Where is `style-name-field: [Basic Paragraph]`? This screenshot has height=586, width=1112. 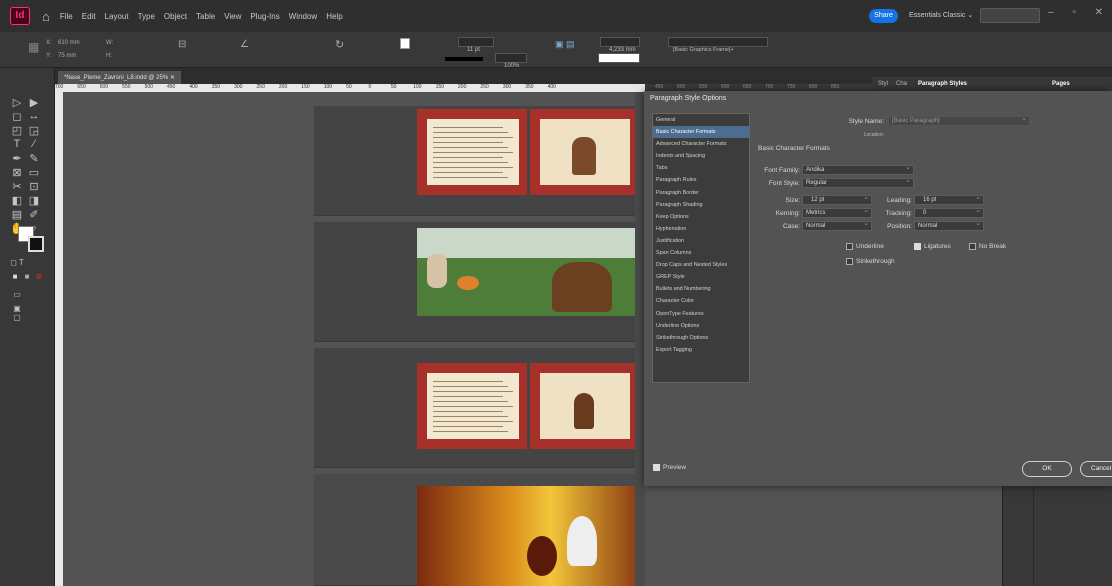
style-name-field: [Basic Paragraph] is located at coordinates (959, 120).